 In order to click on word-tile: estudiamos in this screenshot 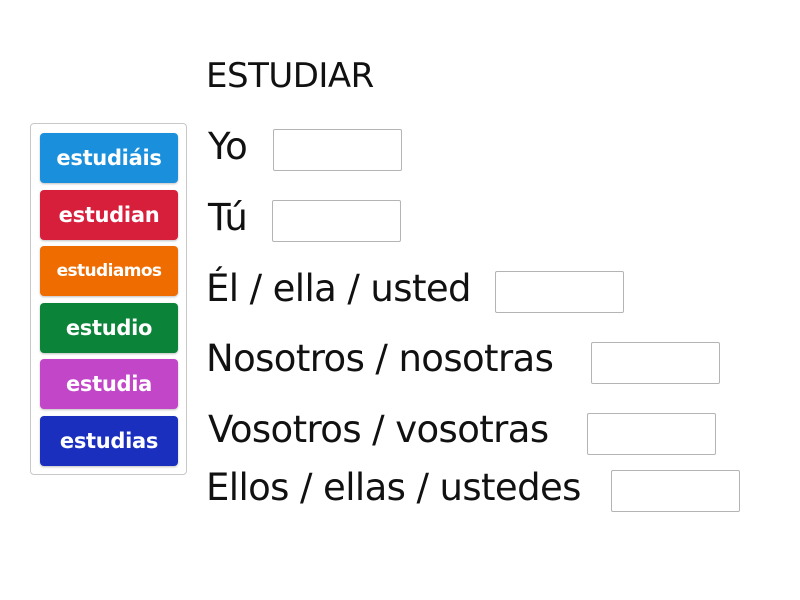, I will do `click(109, 271)`.